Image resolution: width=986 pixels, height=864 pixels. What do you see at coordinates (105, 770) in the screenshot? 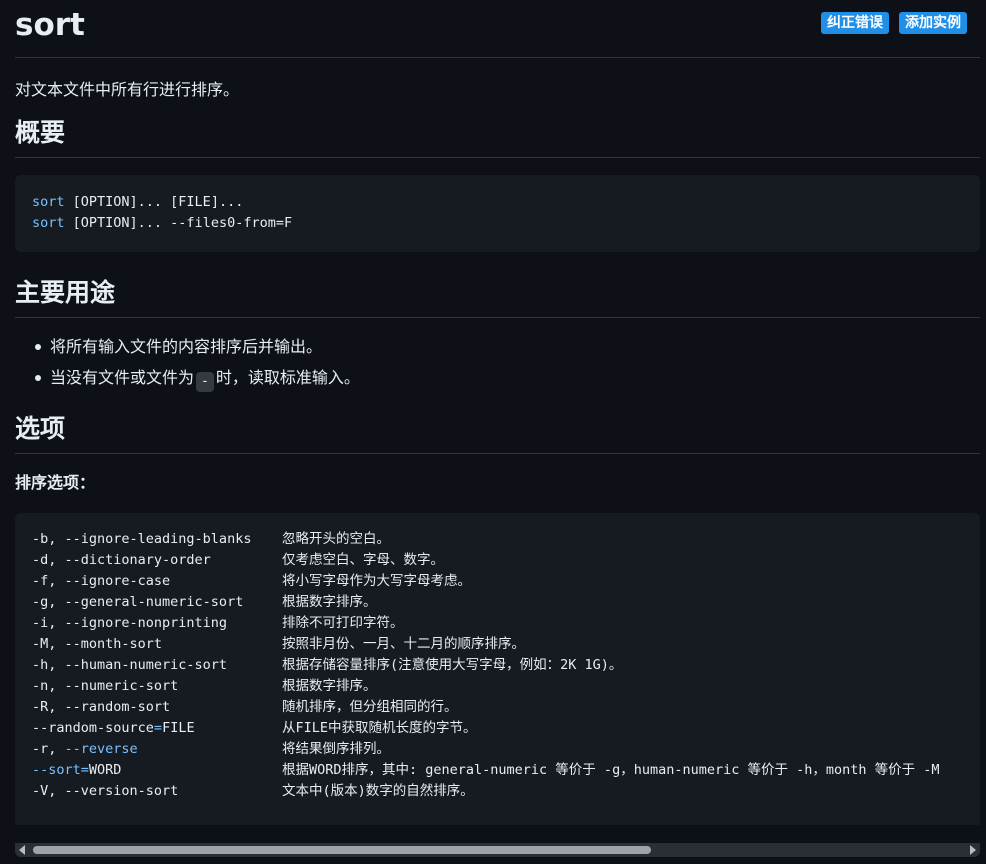
I see `option-flag-arg: WORD` at bounding box center [105, 770].